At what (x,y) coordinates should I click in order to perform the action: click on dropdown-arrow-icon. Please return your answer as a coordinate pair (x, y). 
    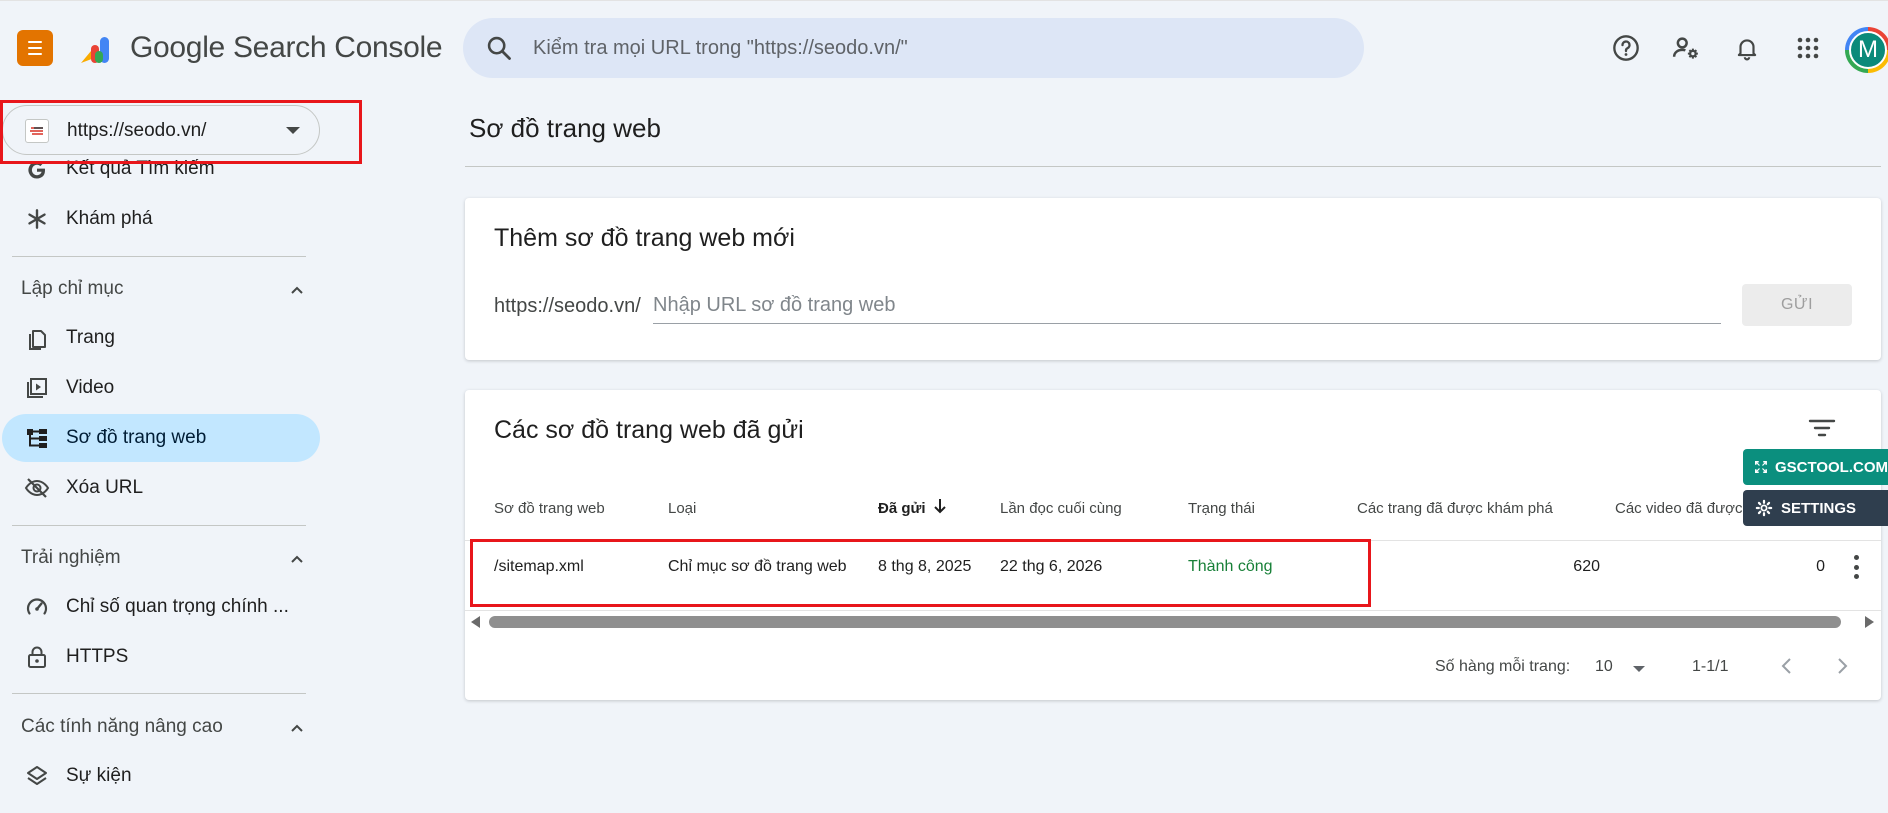
    Looking at the image, I should click on (293, 130).